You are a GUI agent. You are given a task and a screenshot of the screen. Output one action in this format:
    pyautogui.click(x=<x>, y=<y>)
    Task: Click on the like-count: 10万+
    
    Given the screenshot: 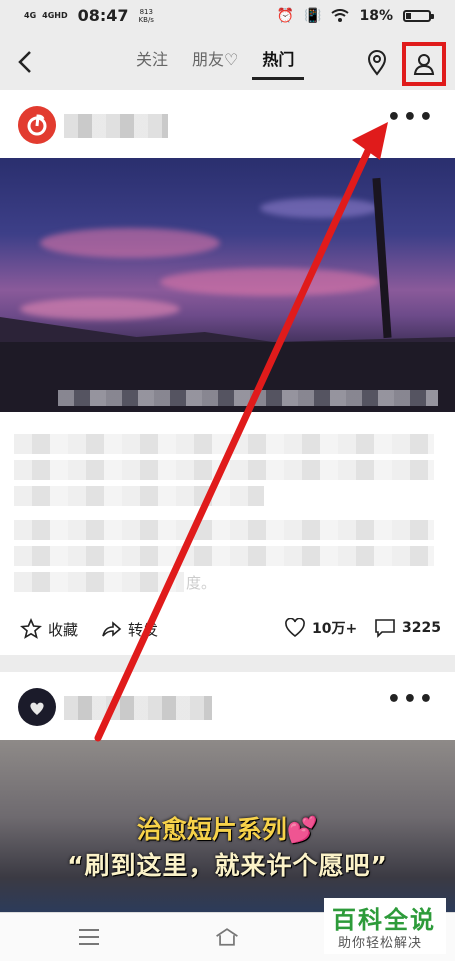 What is the action you would take?
    pyautogui.click(x=335, y=629)
    